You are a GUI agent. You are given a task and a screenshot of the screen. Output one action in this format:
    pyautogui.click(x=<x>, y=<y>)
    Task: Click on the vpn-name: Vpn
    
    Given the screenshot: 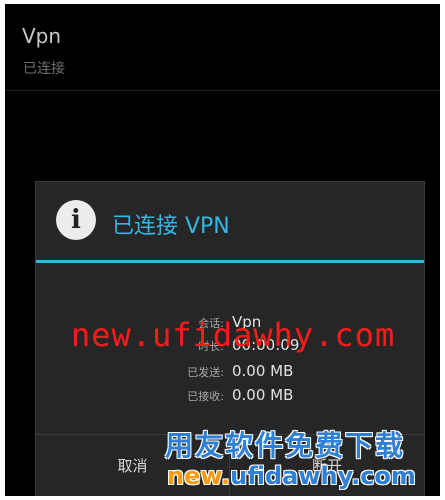 What is the action you would take?
    pyautogui.click(x=42, y=36)
    